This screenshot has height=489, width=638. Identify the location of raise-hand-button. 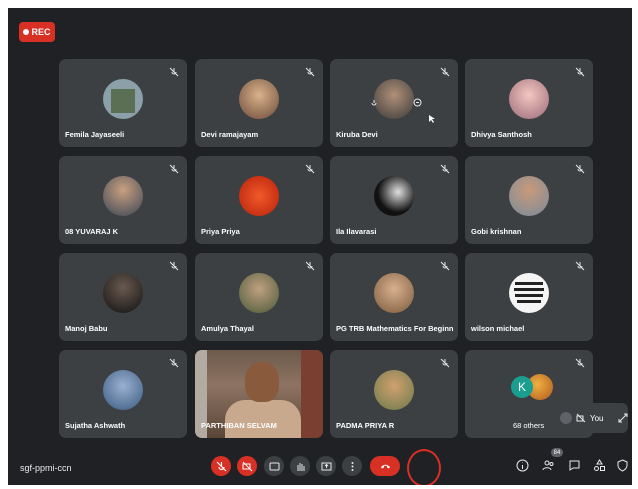
(300, 466).